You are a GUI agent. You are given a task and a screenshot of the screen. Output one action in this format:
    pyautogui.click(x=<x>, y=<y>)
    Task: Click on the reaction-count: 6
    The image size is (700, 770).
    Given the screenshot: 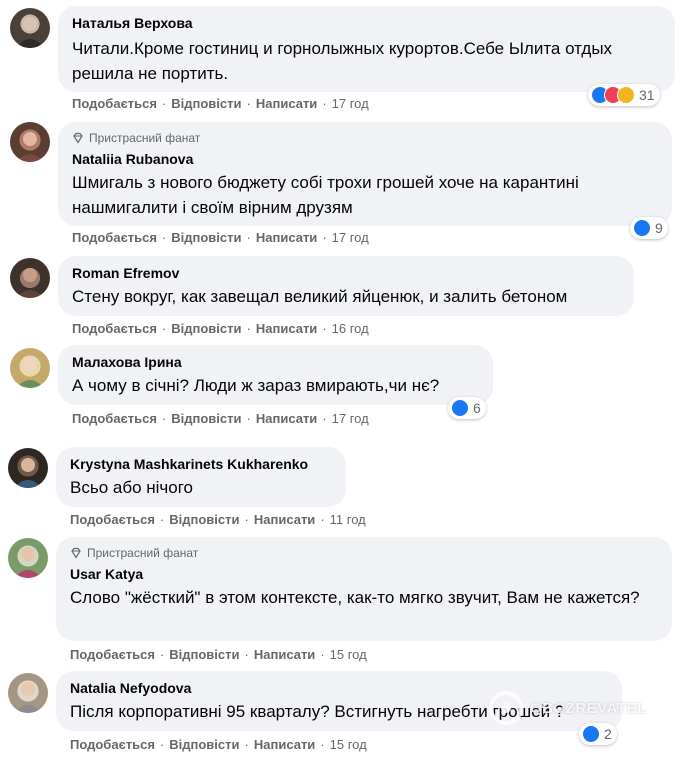 What is the action you would take?
    pyautogui.click(x=477, y=408)
    